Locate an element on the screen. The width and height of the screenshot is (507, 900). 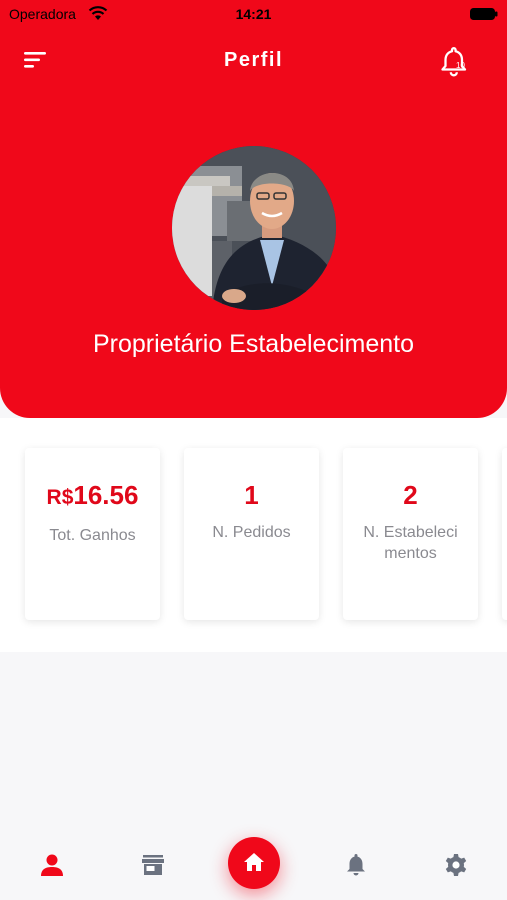
home-icon is located at coordinates (254, 862).